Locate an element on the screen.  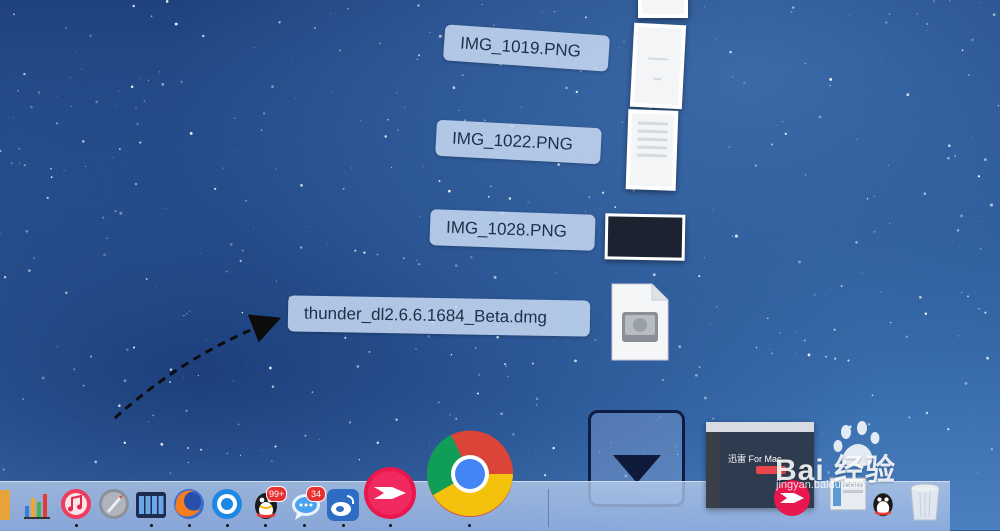
notification-badge: 34 is located at coordinates (316, 494).